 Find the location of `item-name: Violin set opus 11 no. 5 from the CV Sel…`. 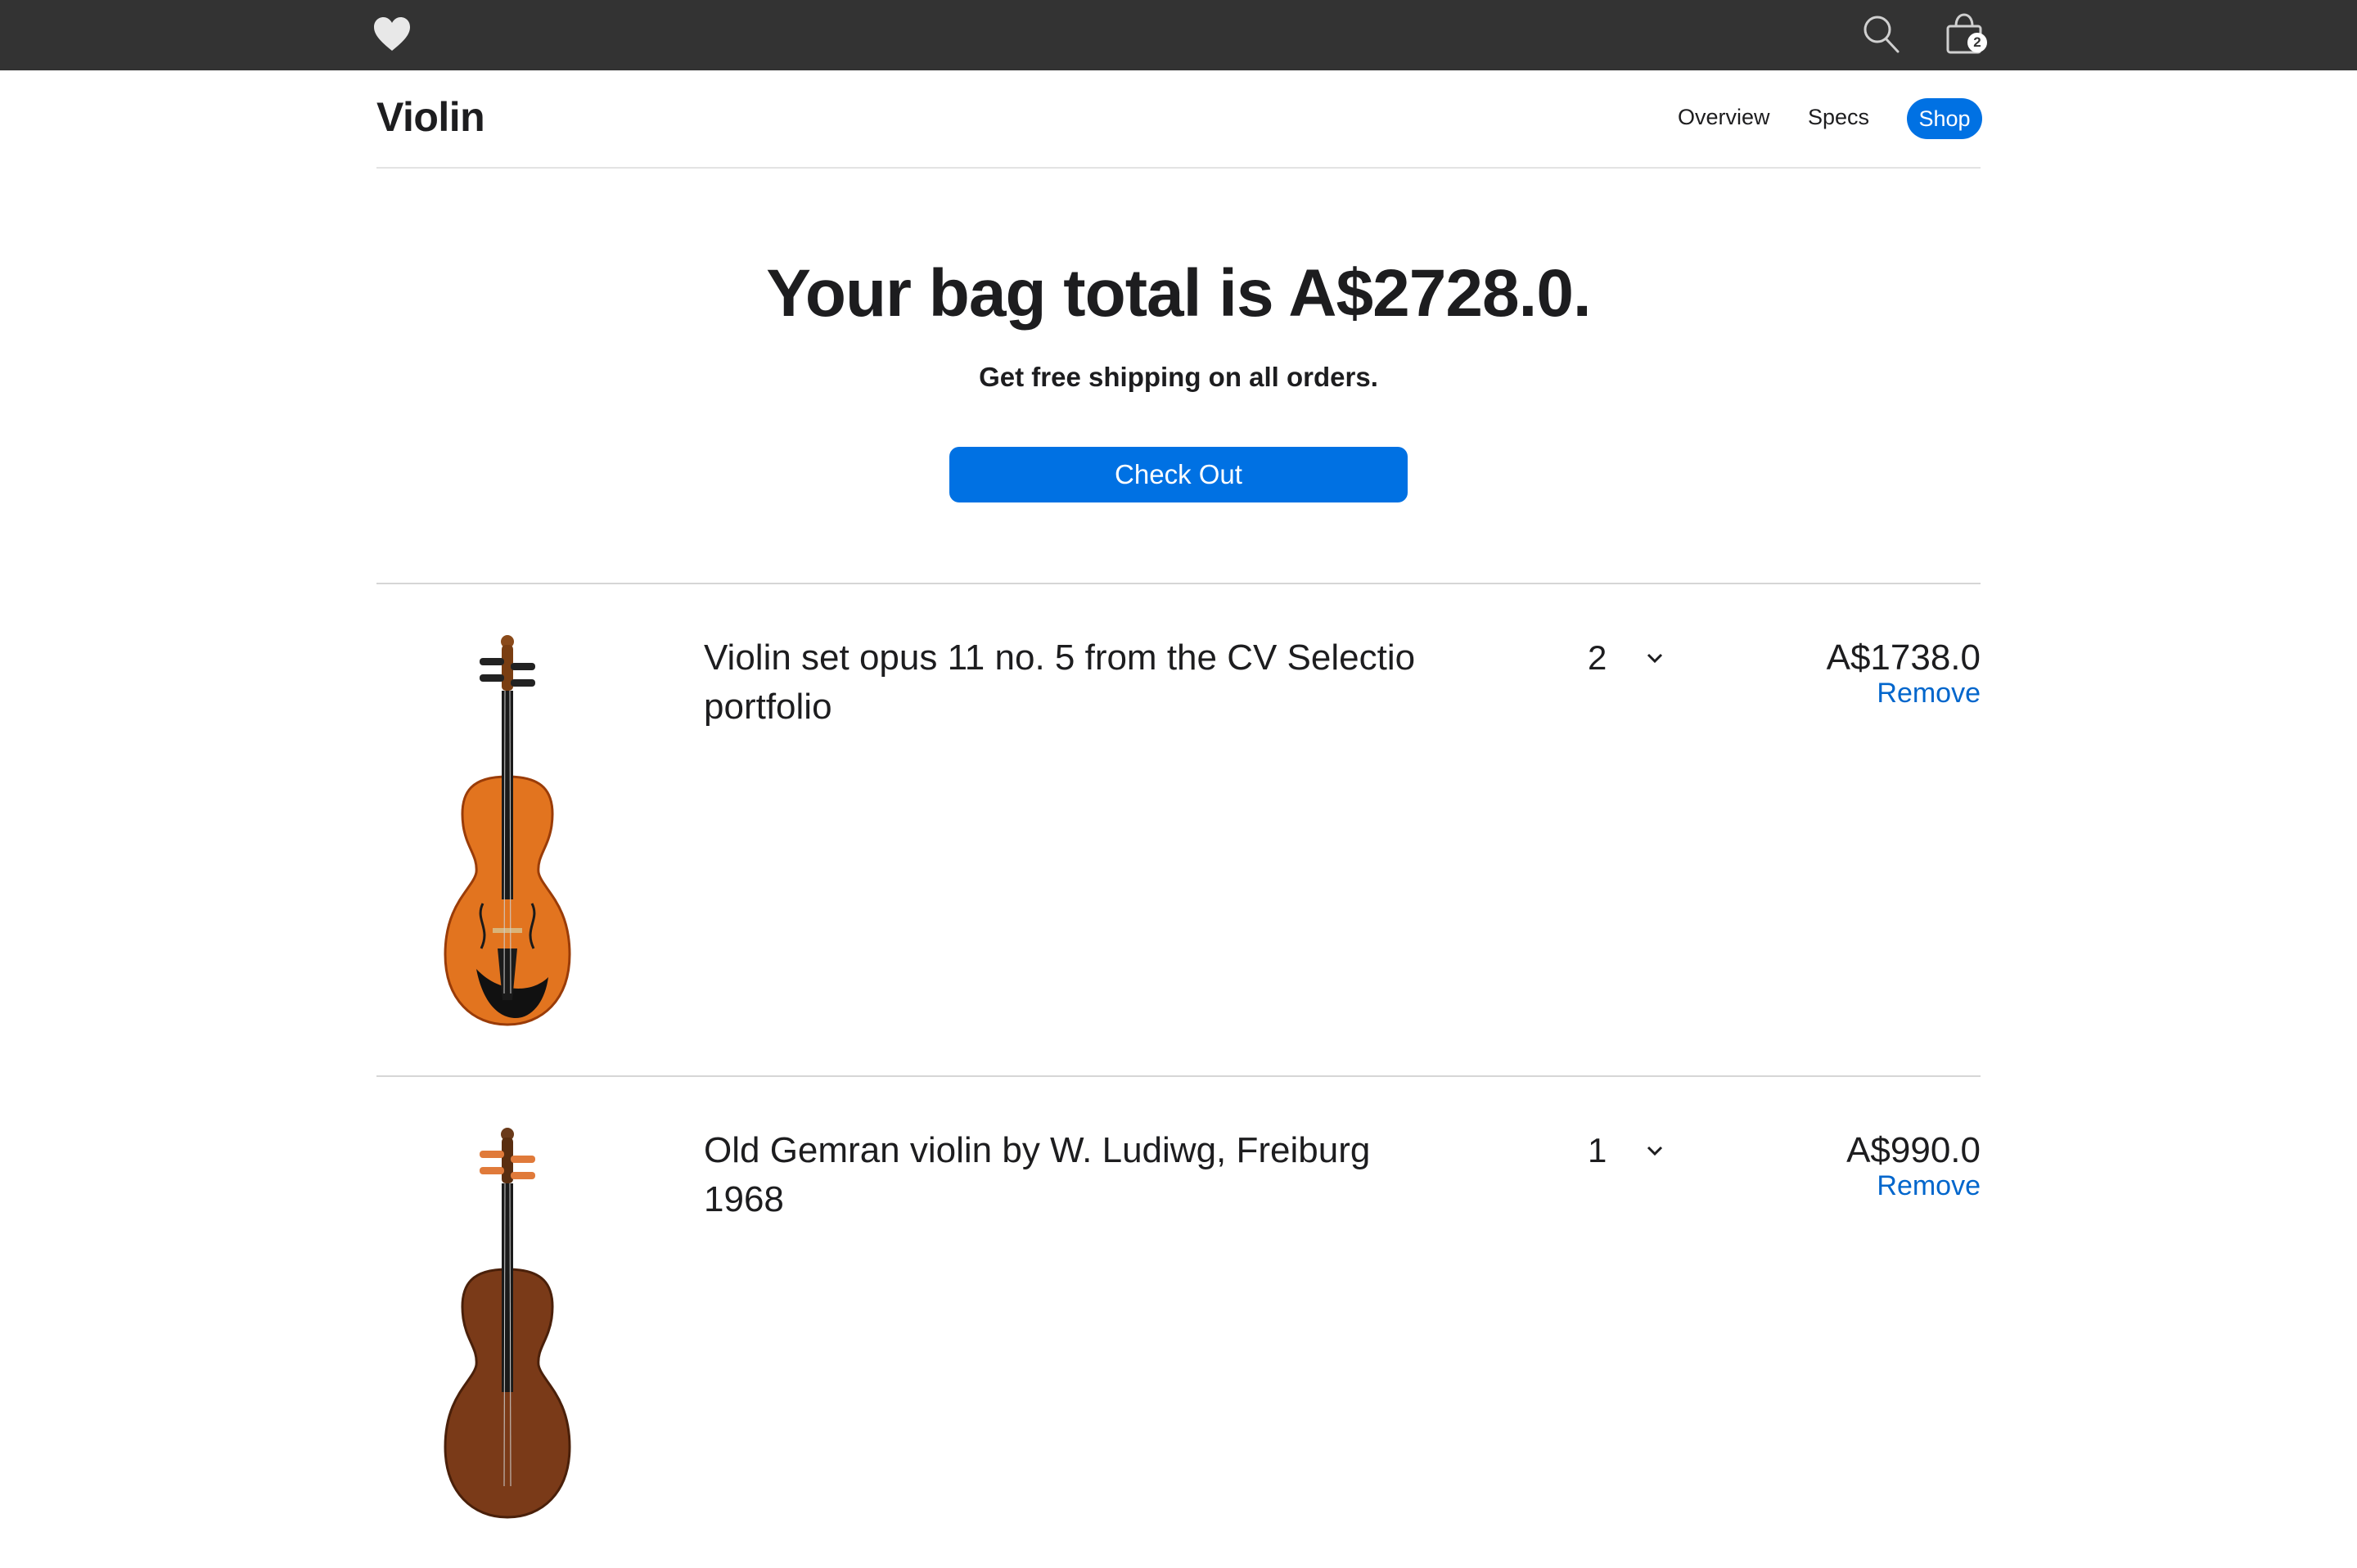

item-name: Violin set opus 11 no. 5 from the CV Sel… is located at coordinates (1080, 682).